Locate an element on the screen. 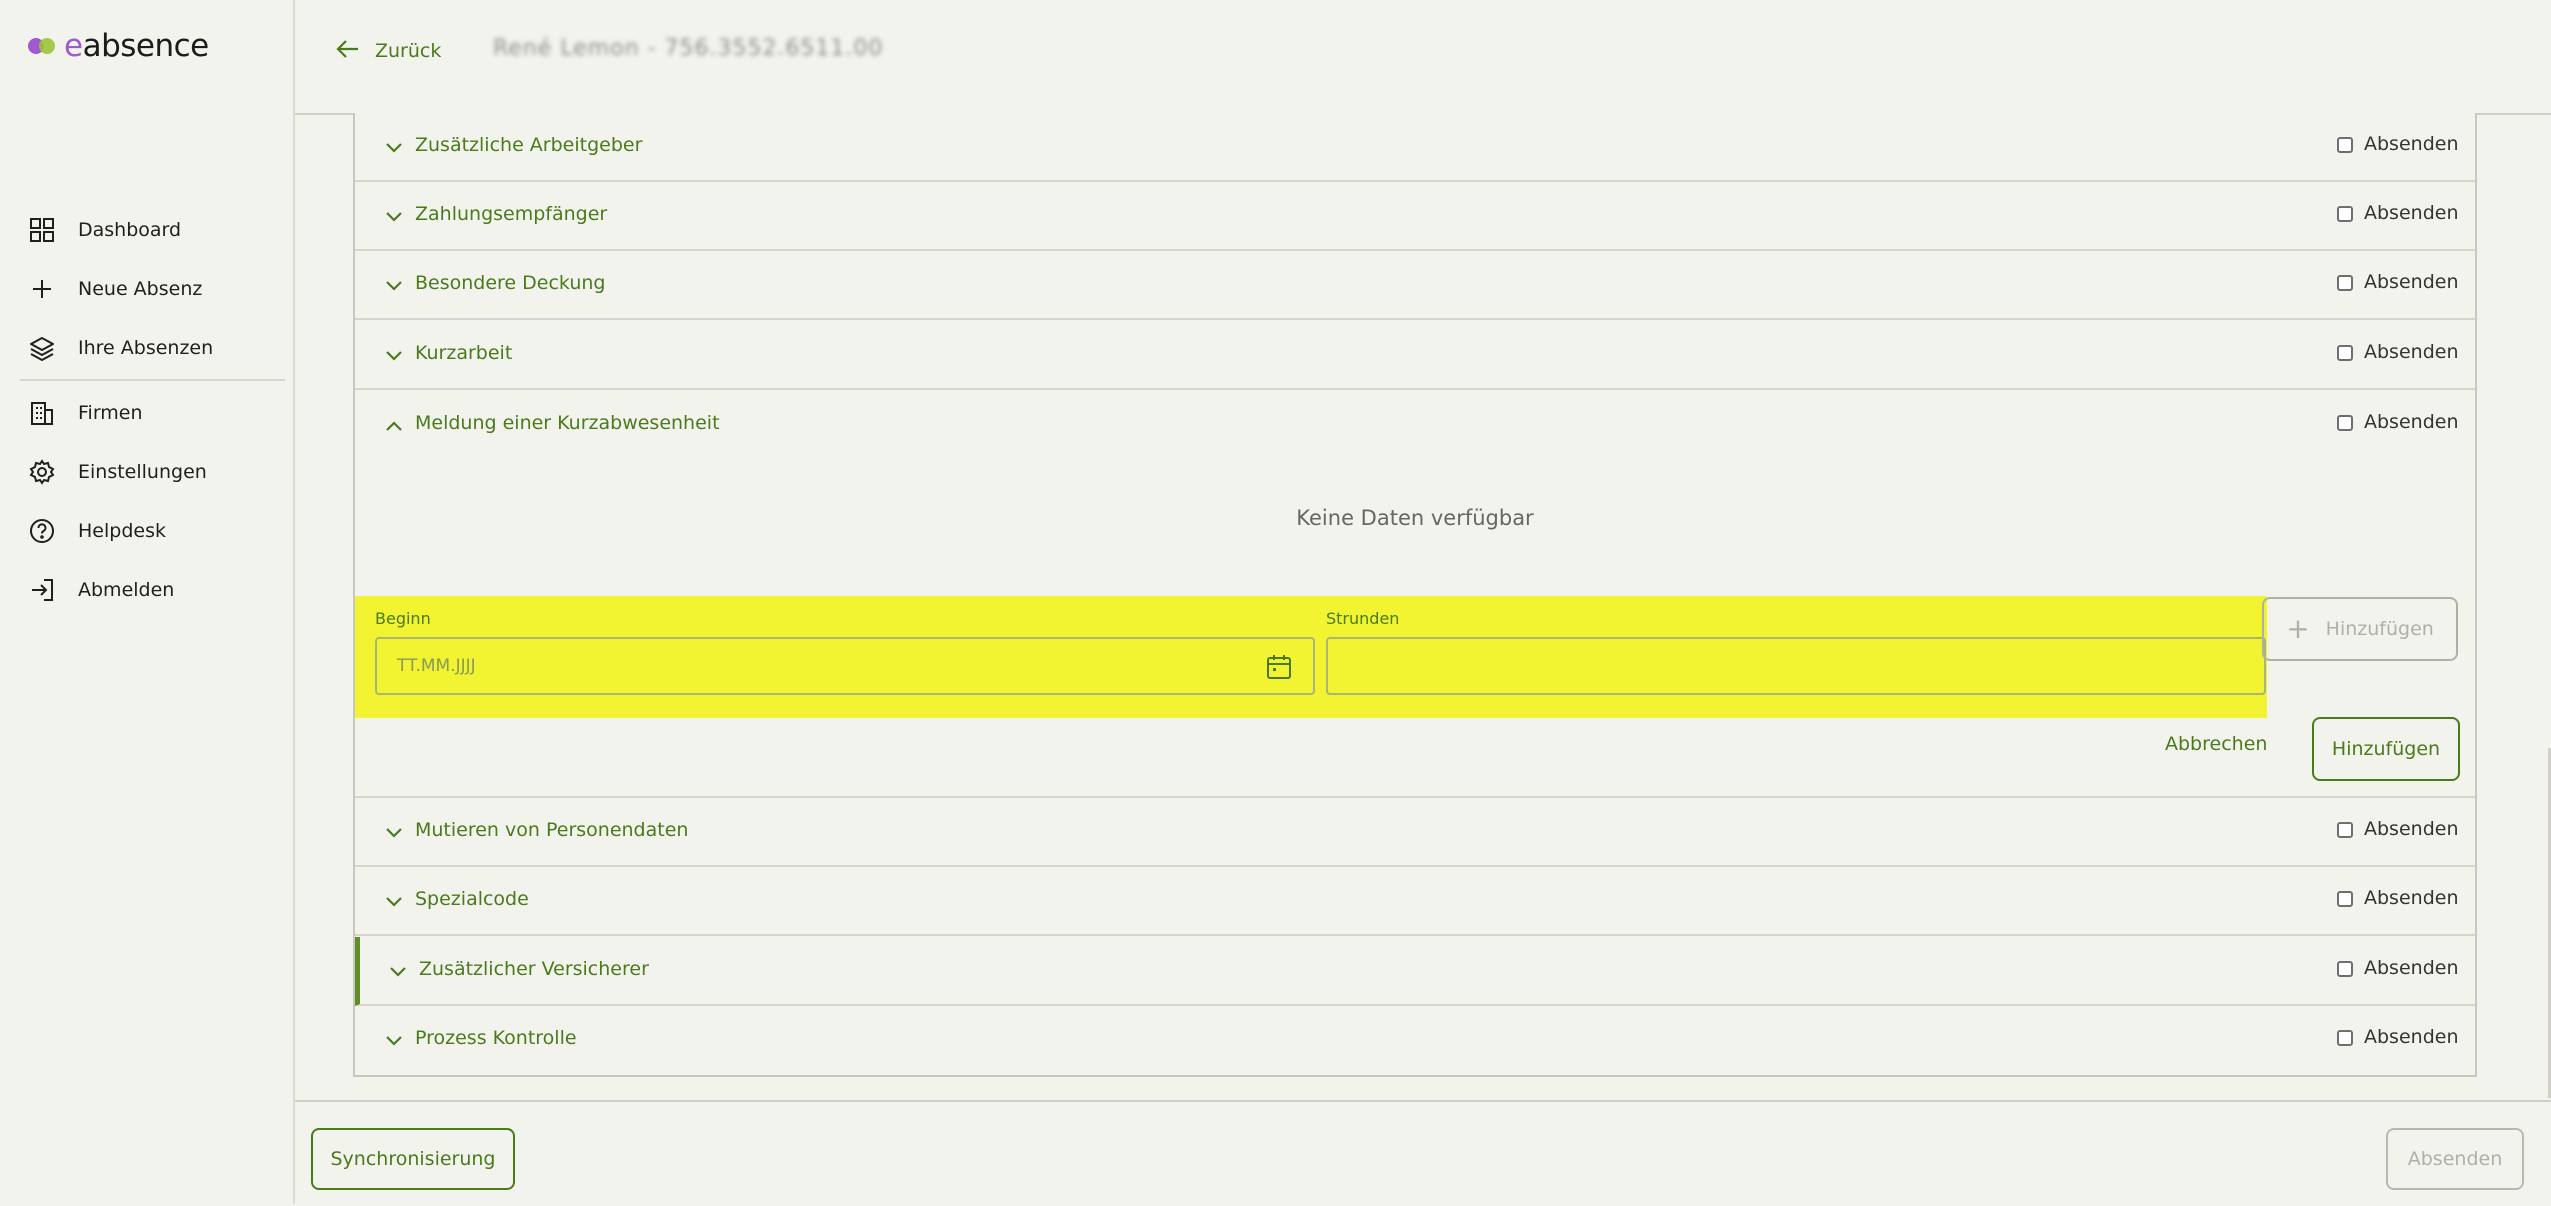 This screenshot has height=1206, width=2551. begin-date-input: TT.MM.JJJJ is located at coordinates (845, 666).